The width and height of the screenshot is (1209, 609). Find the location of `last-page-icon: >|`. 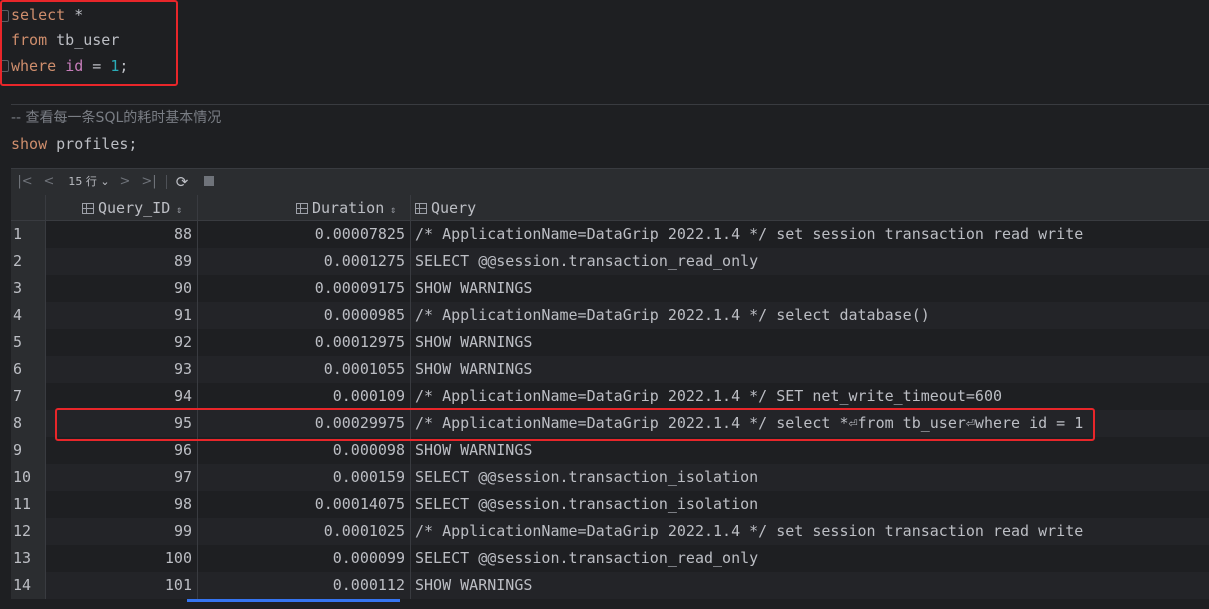

last-page-icon: >| is located at coordinates (149, 182).